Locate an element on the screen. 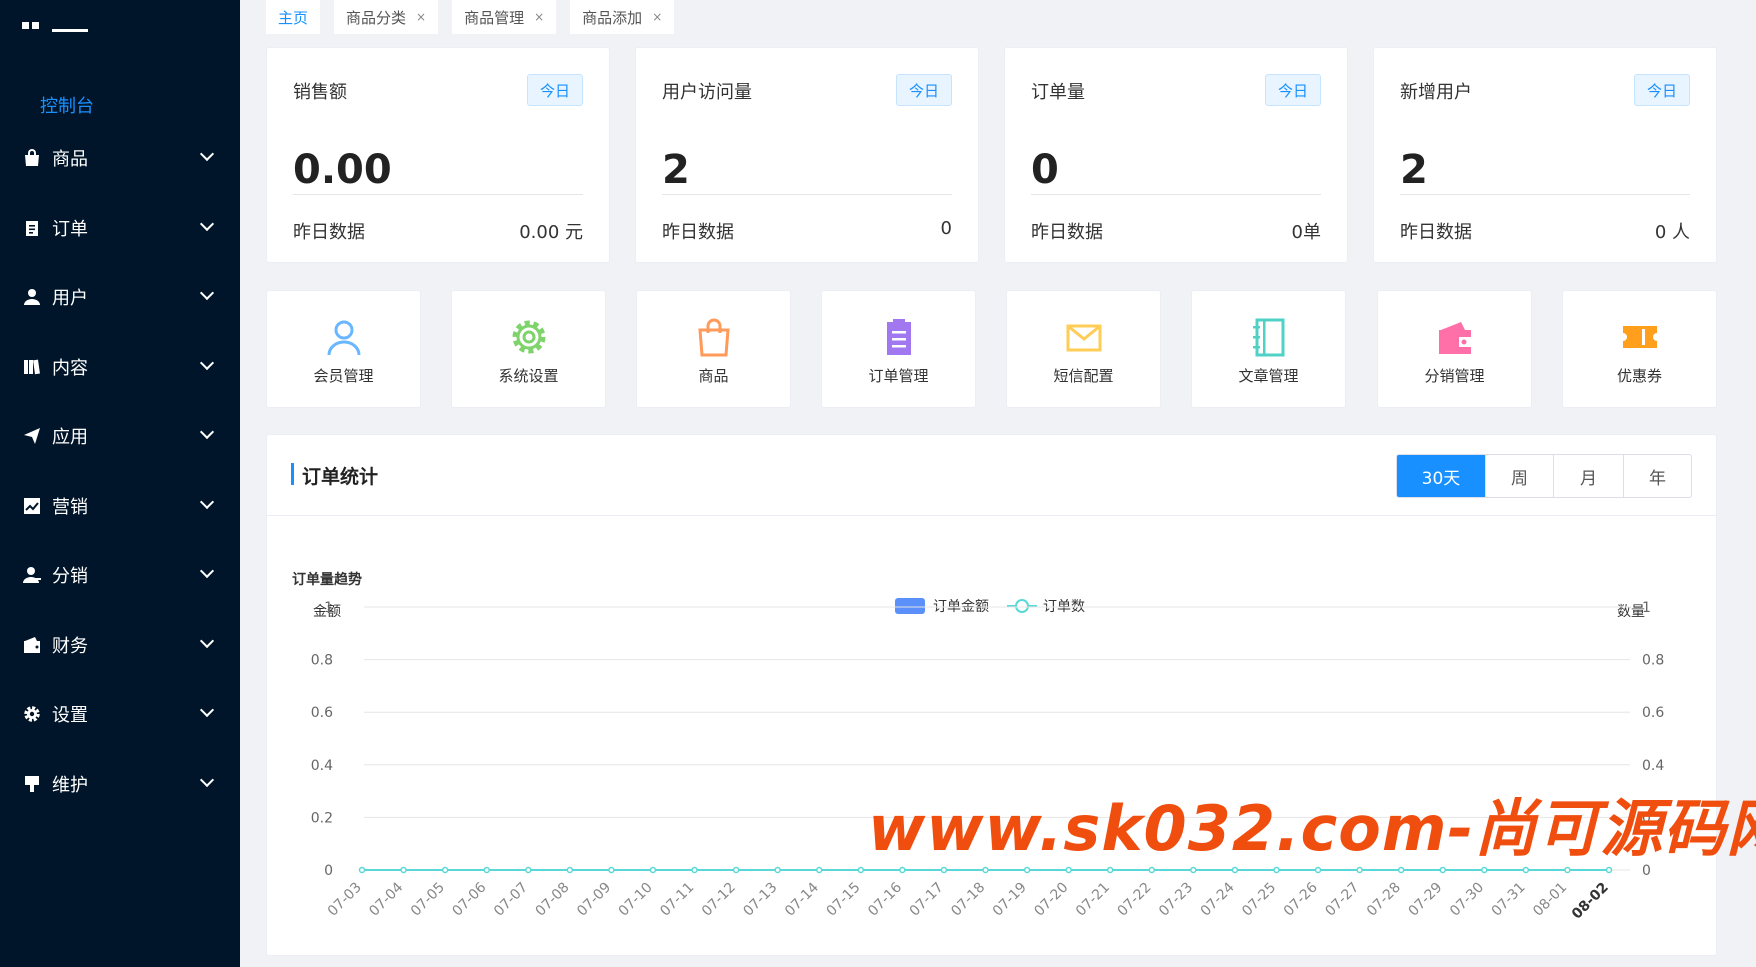 The height and width of the screenshot is (967, 1756). x-tick: 07-15 is located at coordinates (844, 900).